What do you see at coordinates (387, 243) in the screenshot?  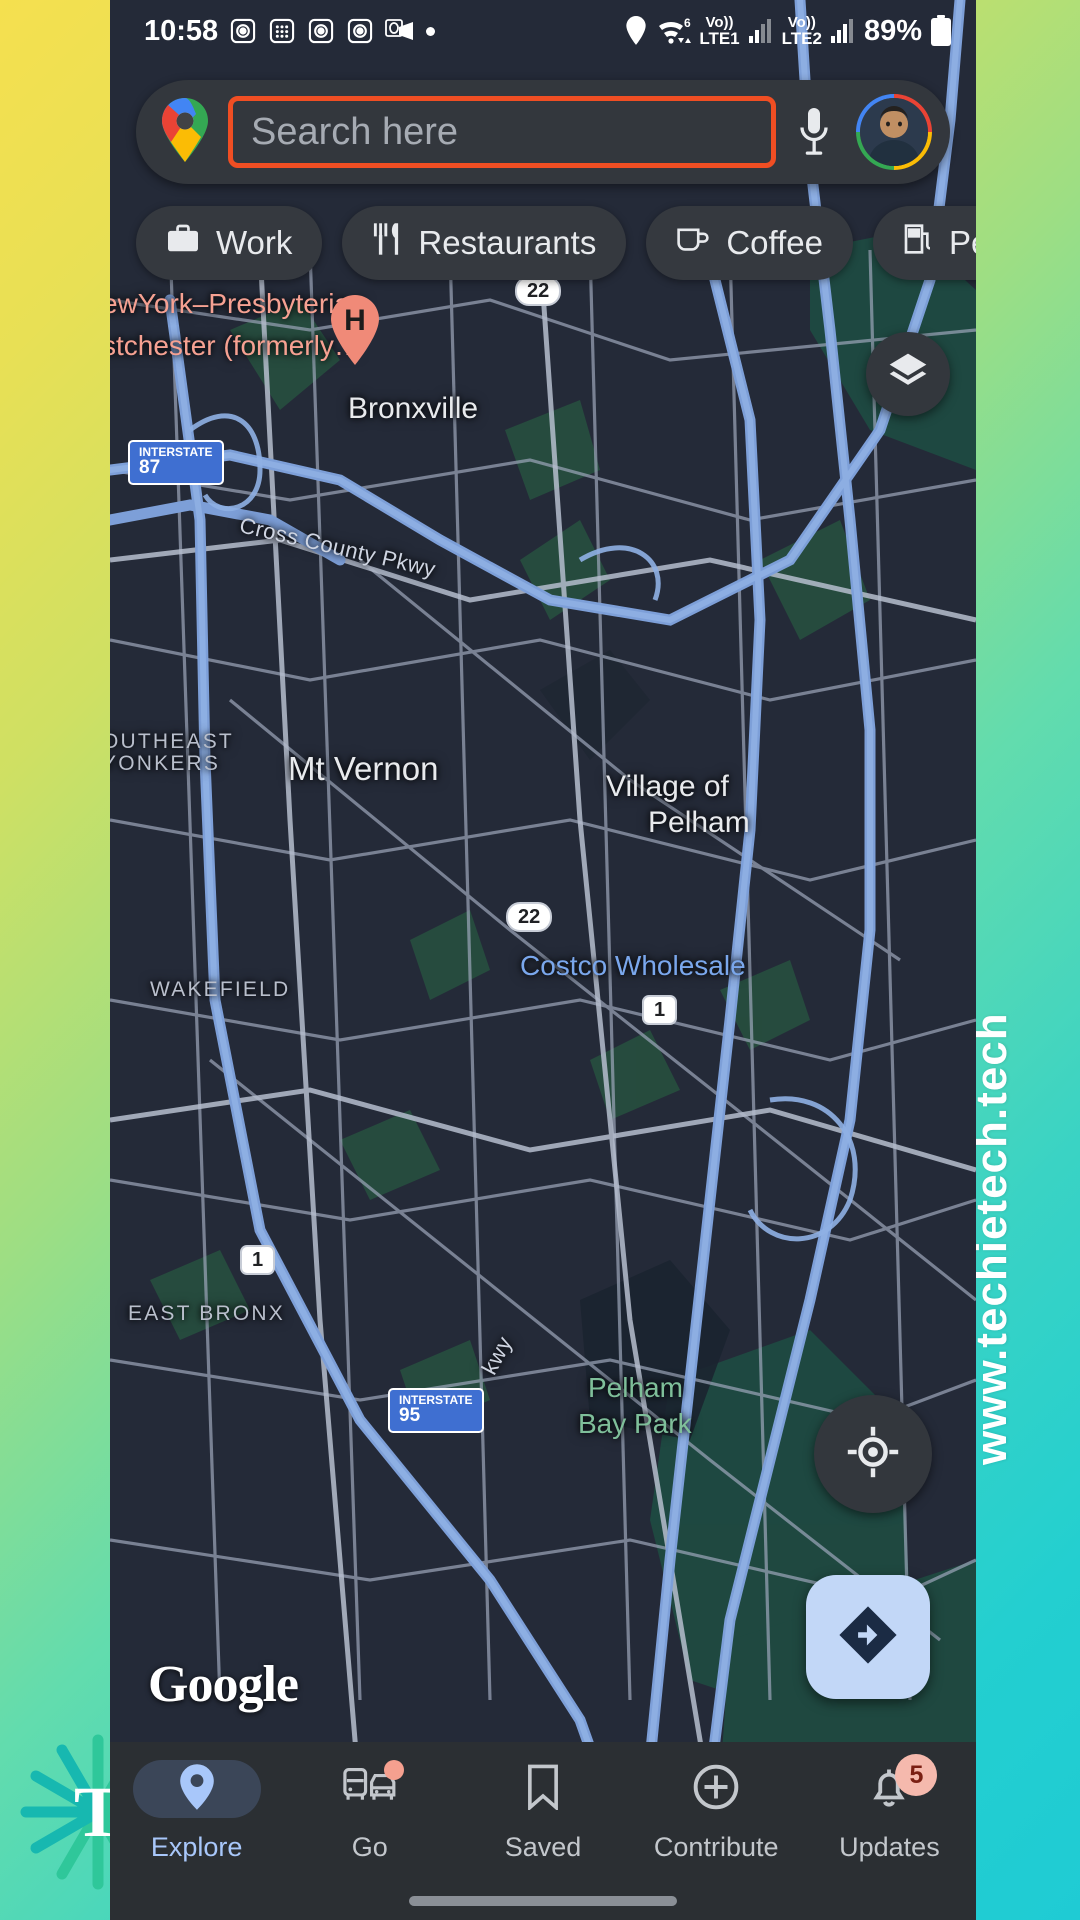 I see `restaurant-icon` at bounding box center [387, 243].